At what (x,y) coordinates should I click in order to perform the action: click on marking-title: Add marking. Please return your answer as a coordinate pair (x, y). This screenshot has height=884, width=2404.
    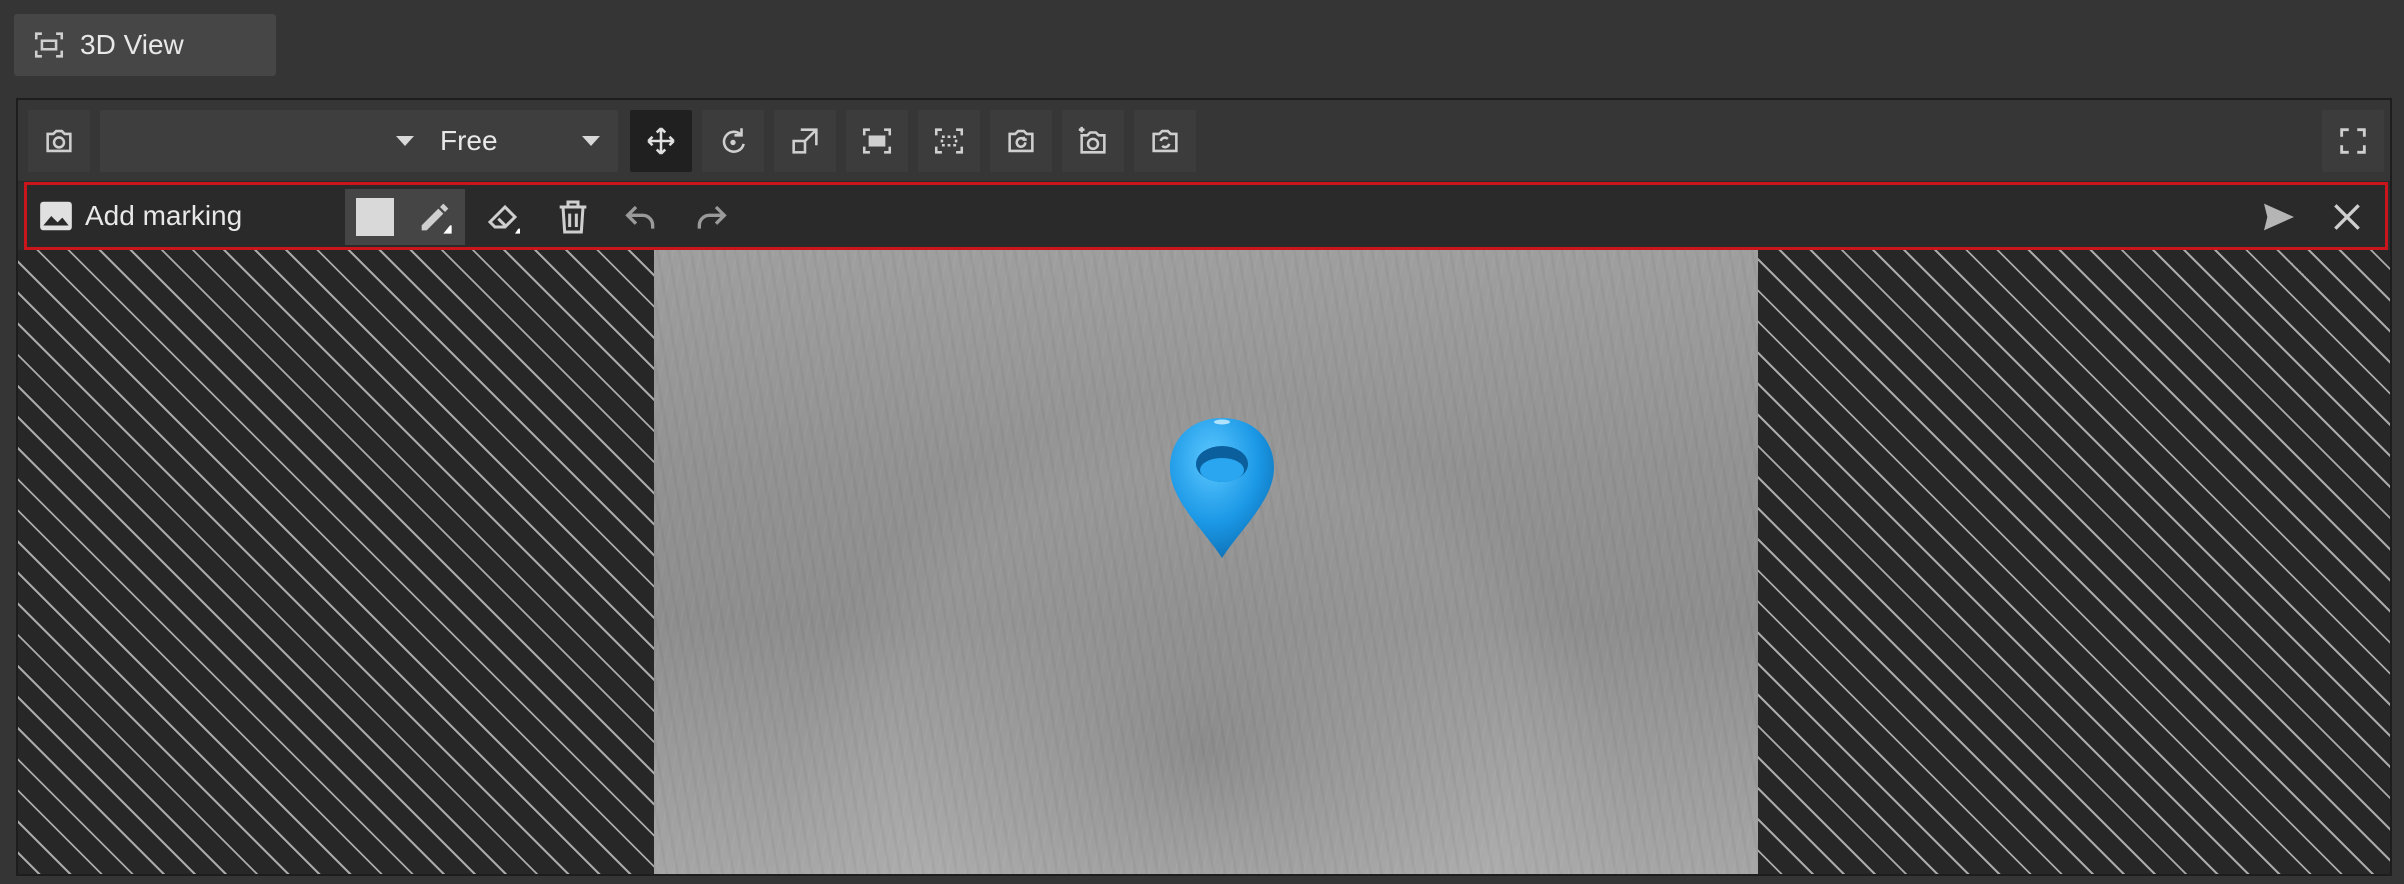
    Looking at the image, I should click on (139, 216).